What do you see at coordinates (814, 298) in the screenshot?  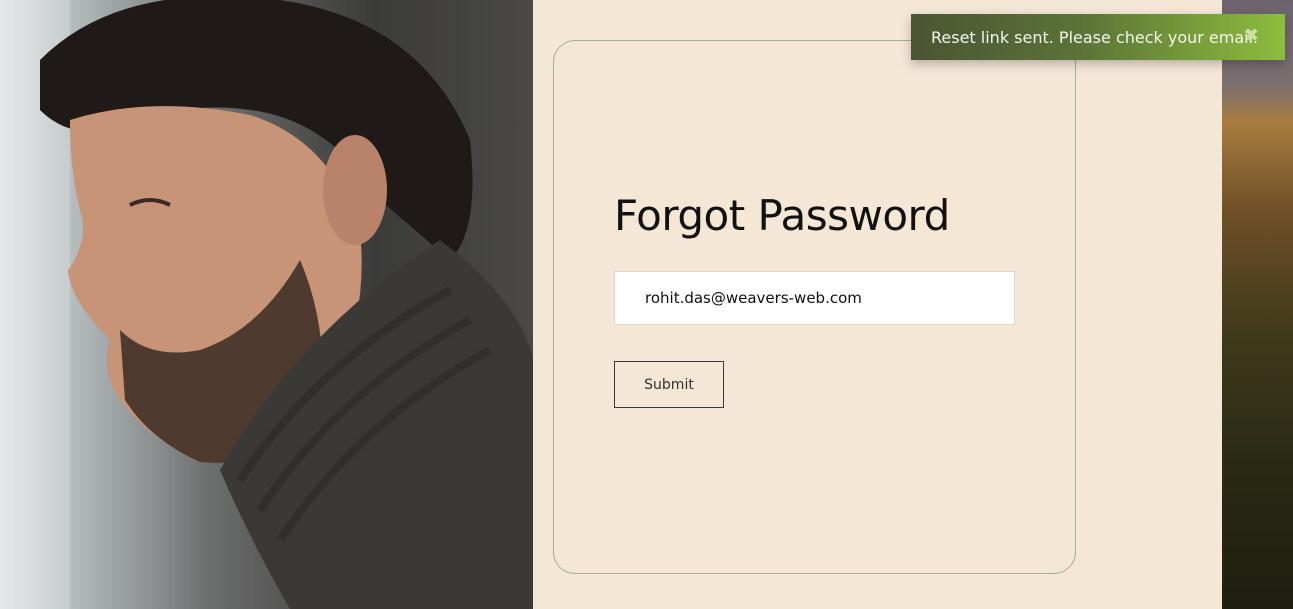 I see `email-field` at bounding box center [814, 298].